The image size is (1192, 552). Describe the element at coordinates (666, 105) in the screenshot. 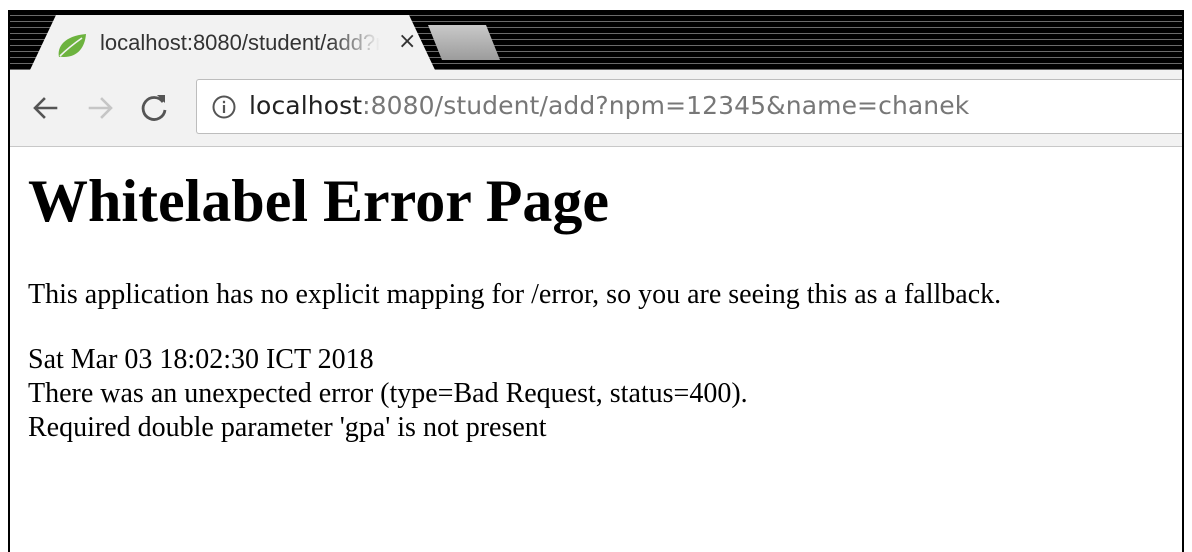

I see `url-path: :8080/student/add?npm=12345&name=chanek` at that location.